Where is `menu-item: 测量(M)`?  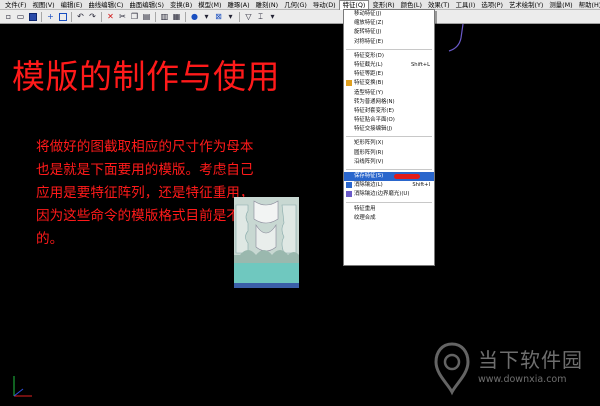
menu-item: 测量(M) is located at coordinates (560, 5).